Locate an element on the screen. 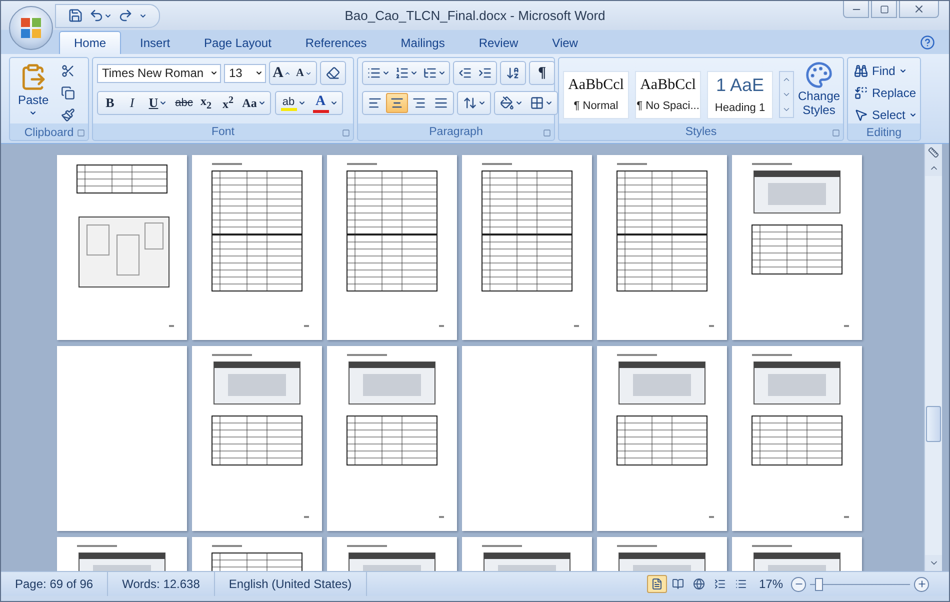 The width and height of the screenshot is (950, 602). format-button: B is located at coordinates (110, 103).